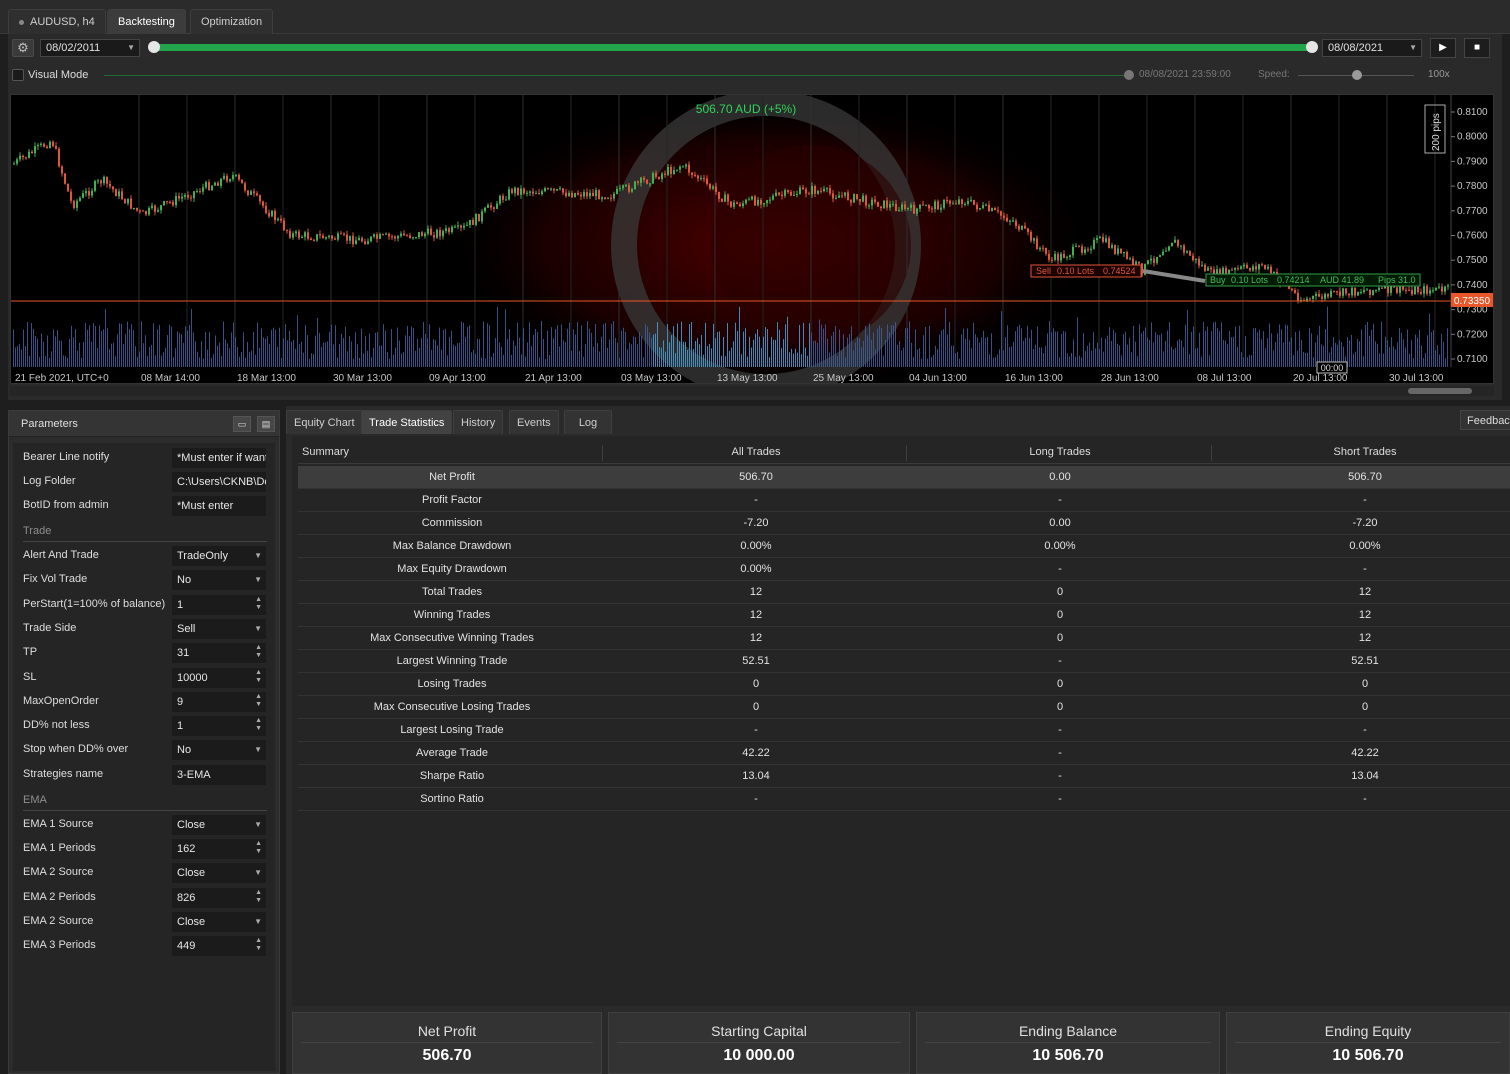 This screenshot has width=1510, height=1074. Describe the element at coordinates (904, 707) in the screenshot. I see `table-row: Max Consecutive Losing Trades 0 0 0` at that location.